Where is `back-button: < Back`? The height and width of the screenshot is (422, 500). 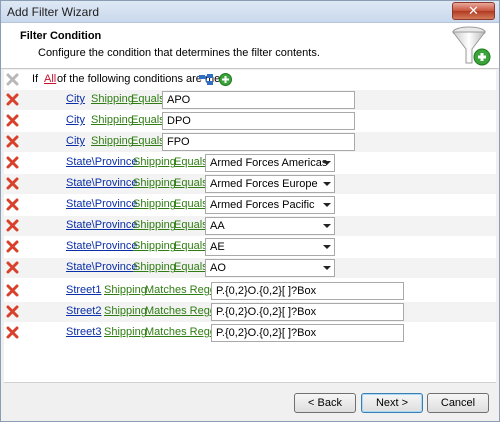
back-button: < Back is located at coordinates (325, 403).